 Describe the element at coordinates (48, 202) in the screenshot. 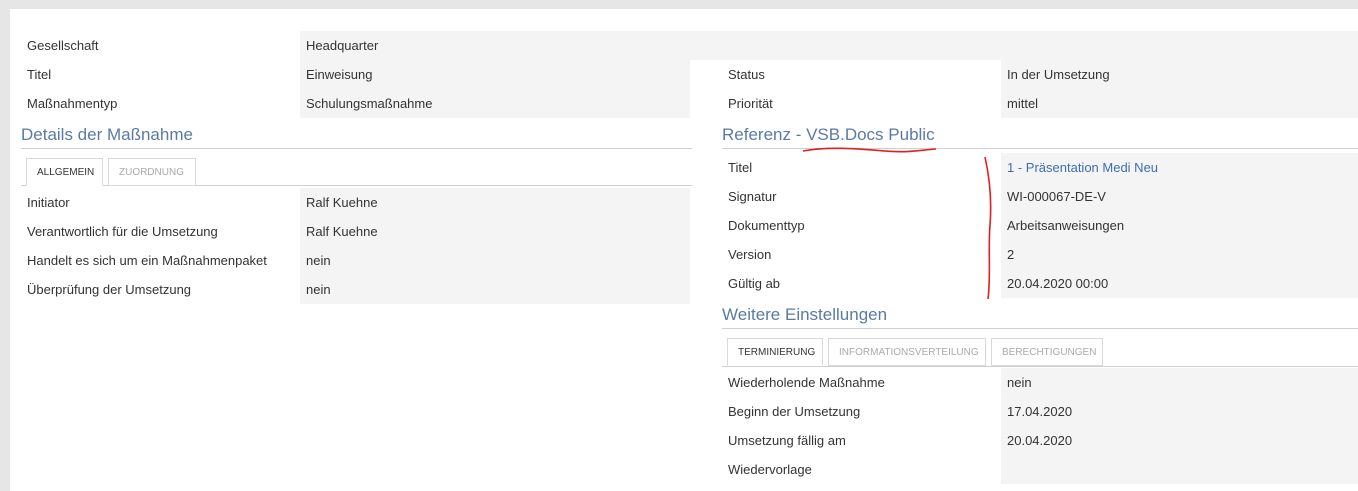

I see `initiator-label: Initiator` at that location.